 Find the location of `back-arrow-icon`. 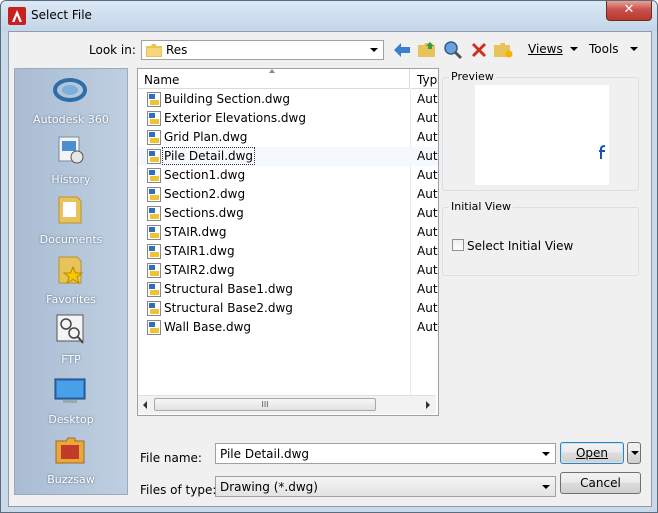

back-arrow-icon is located at coordinates (402, 50).